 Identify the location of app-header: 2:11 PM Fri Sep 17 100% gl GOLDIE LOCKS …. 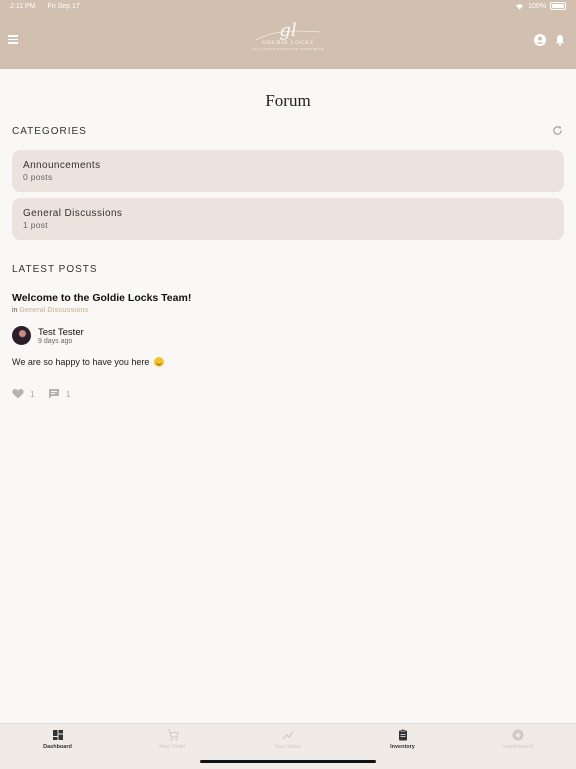
(288, 34).